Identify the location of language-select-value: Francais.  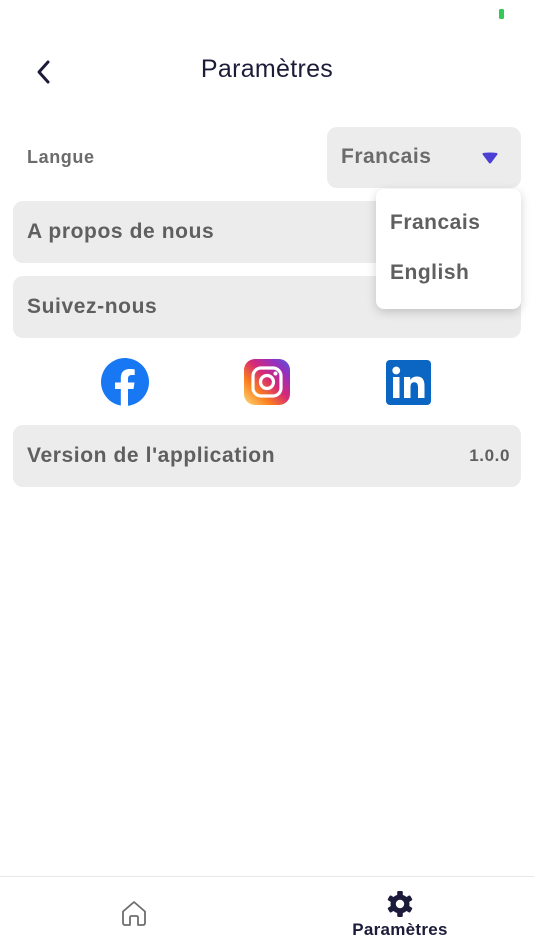
(386, 156).